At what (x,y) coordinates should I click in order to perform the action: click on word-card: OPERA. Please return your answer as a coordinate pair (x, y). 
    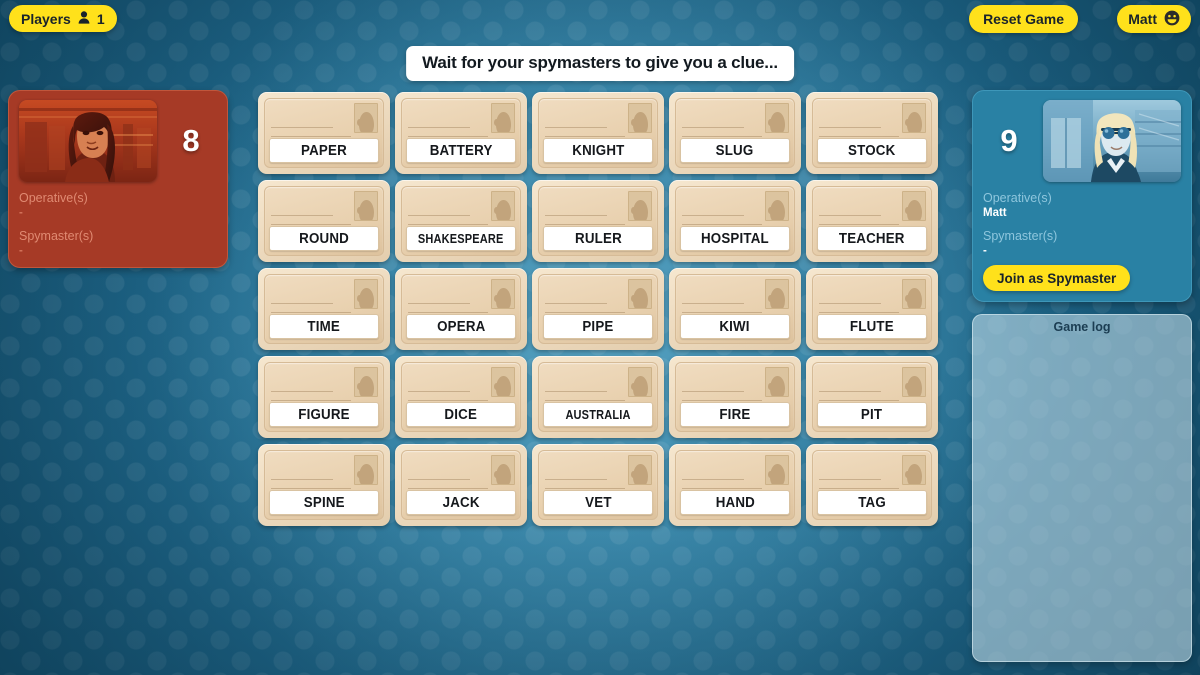
    Looking at the image, I should click on (461, 309).